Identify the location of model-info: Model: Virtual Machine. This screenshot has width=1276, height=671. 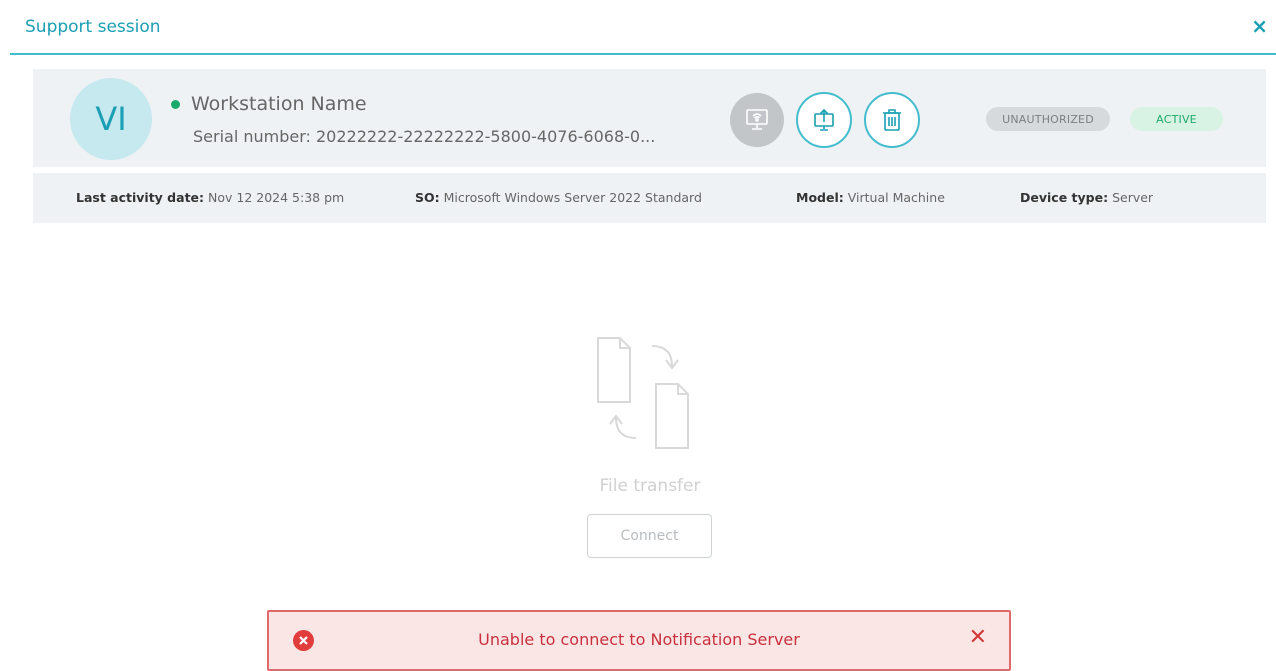
(870, 198).